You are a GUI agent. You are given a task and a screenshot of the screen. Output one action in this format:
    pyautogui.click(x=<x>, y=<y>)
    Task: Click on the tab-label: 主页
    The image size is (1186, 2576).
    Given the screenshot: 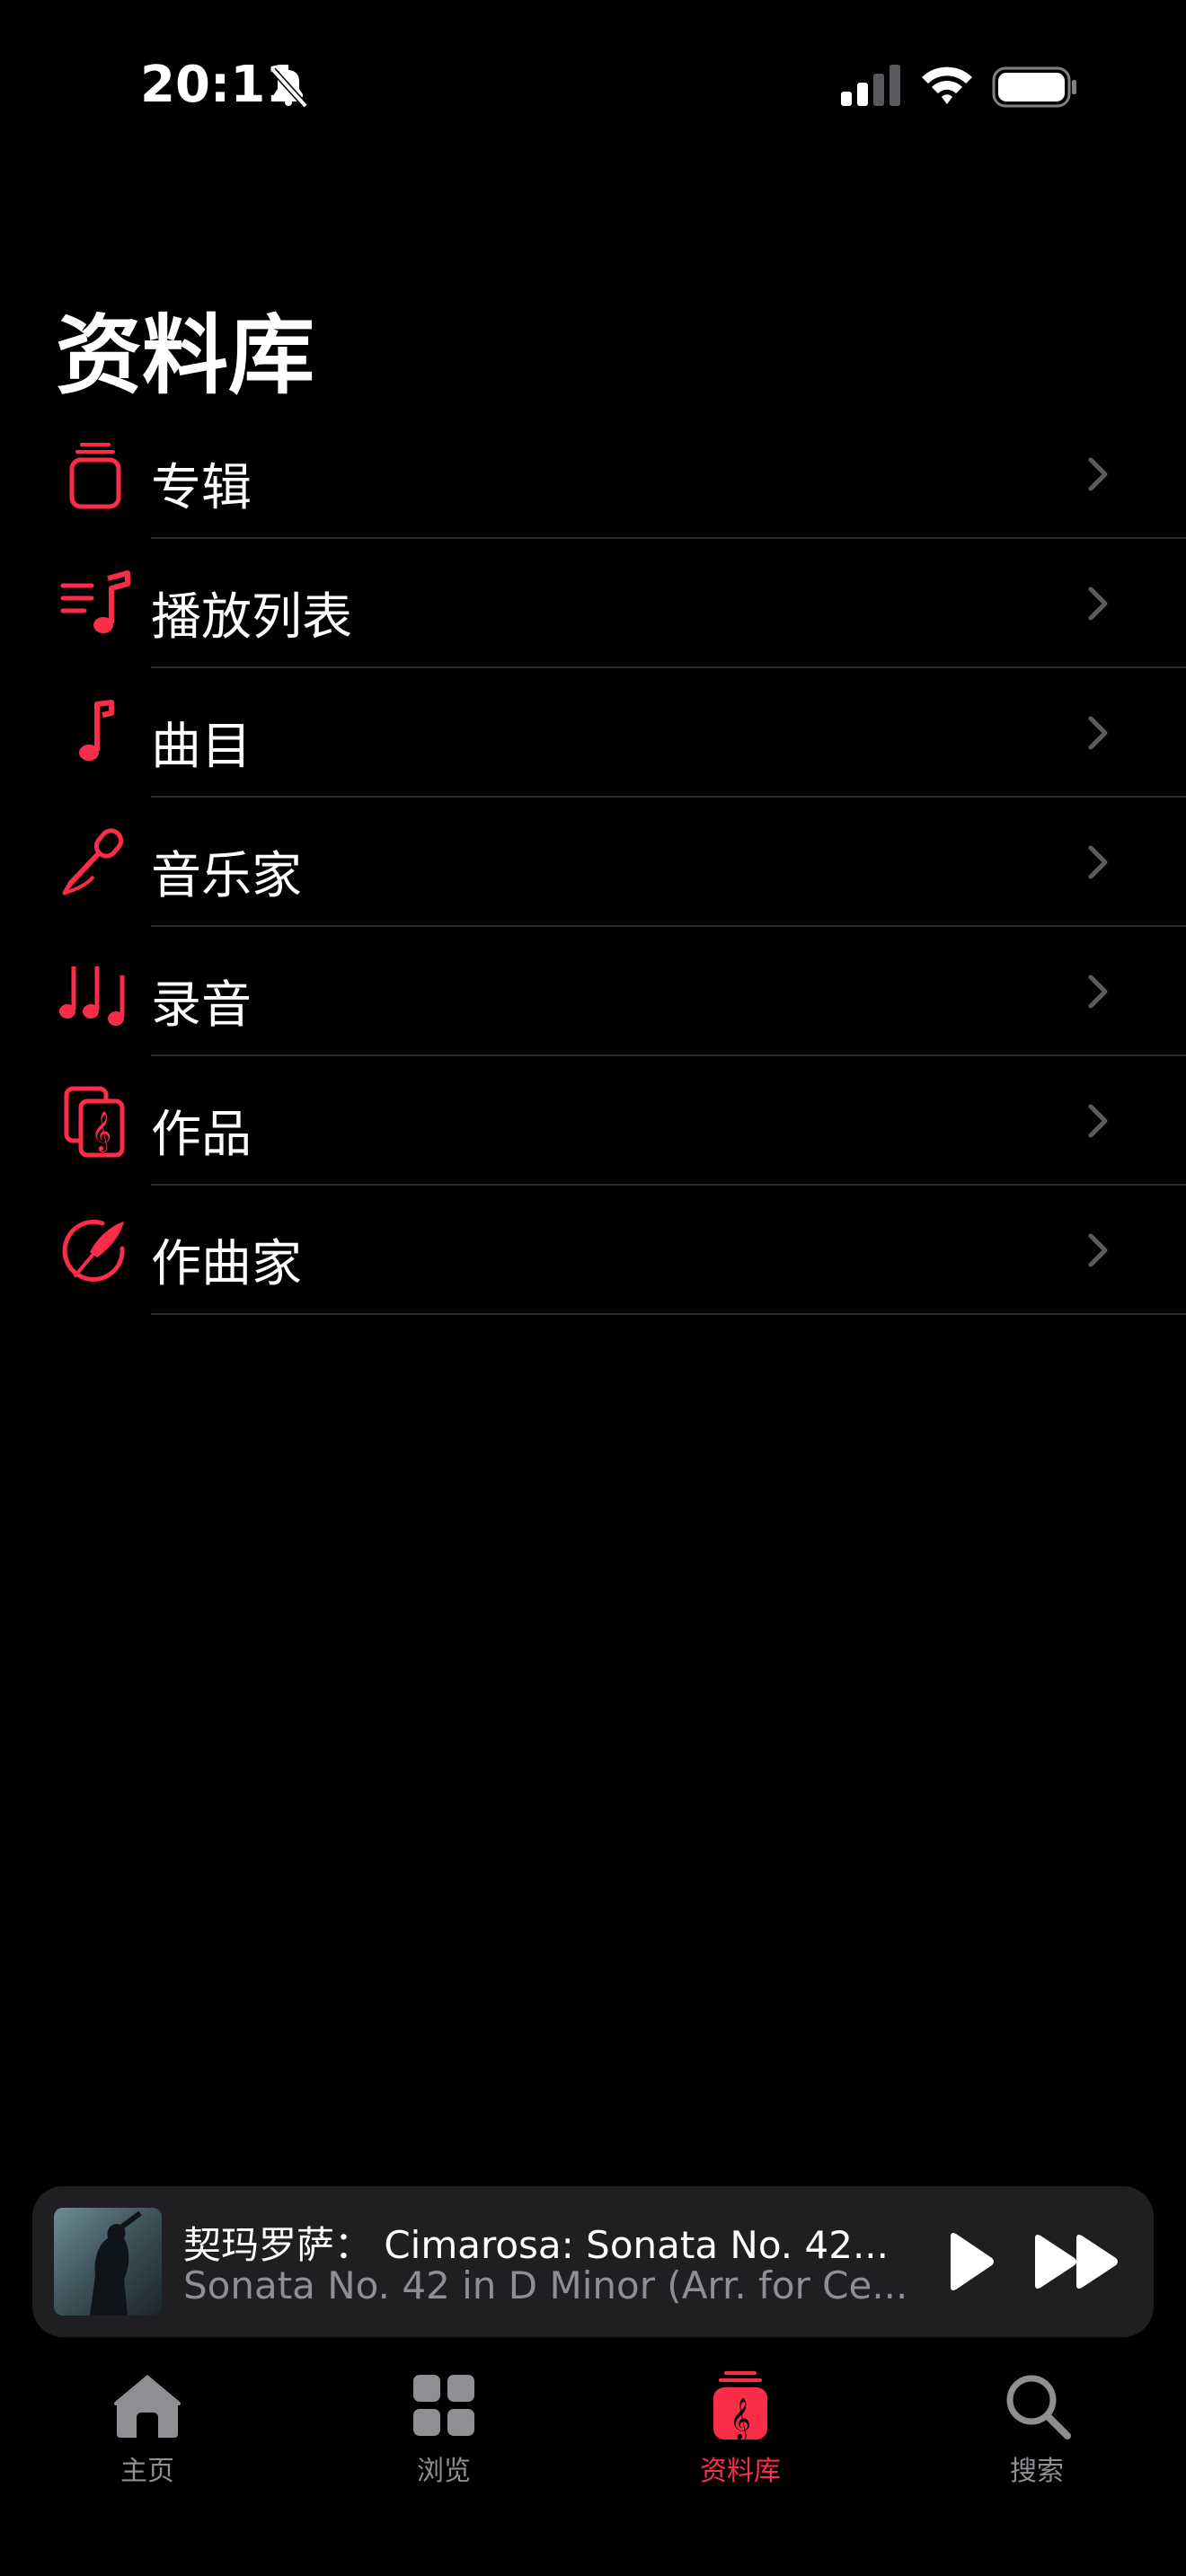 What is the action you would take?
    pyautogui.click(x=147, y=2471)
    